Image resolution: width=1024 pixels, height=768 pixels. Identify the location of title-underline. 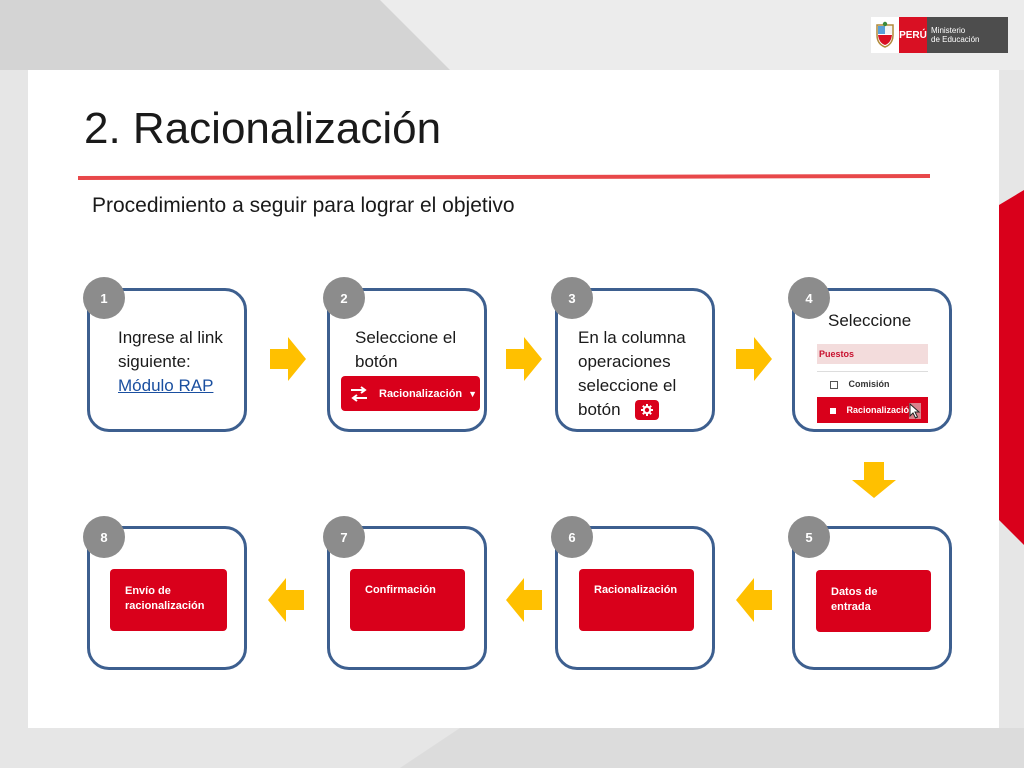
(504, 177).